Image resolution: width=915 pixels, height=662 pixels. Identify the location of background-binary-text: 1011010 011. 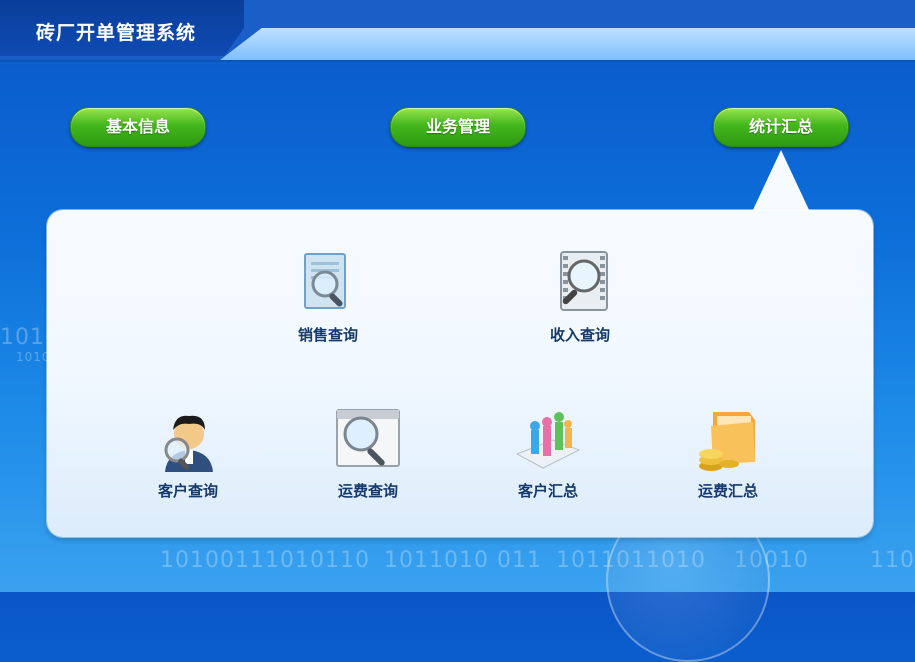
(463, 560).